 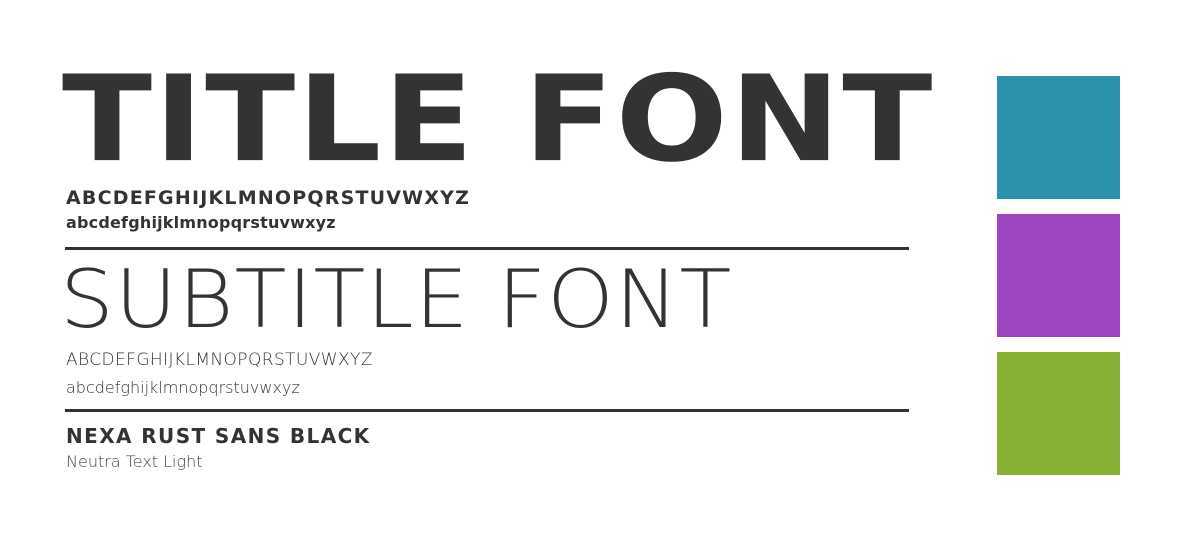 What do you see at coordinates (201, 222) in the screenshot?
I see `title-font-lowercase-alphabet: abcdefghijklmnopqrstuvwxyz` at bounding box center [201, 222].